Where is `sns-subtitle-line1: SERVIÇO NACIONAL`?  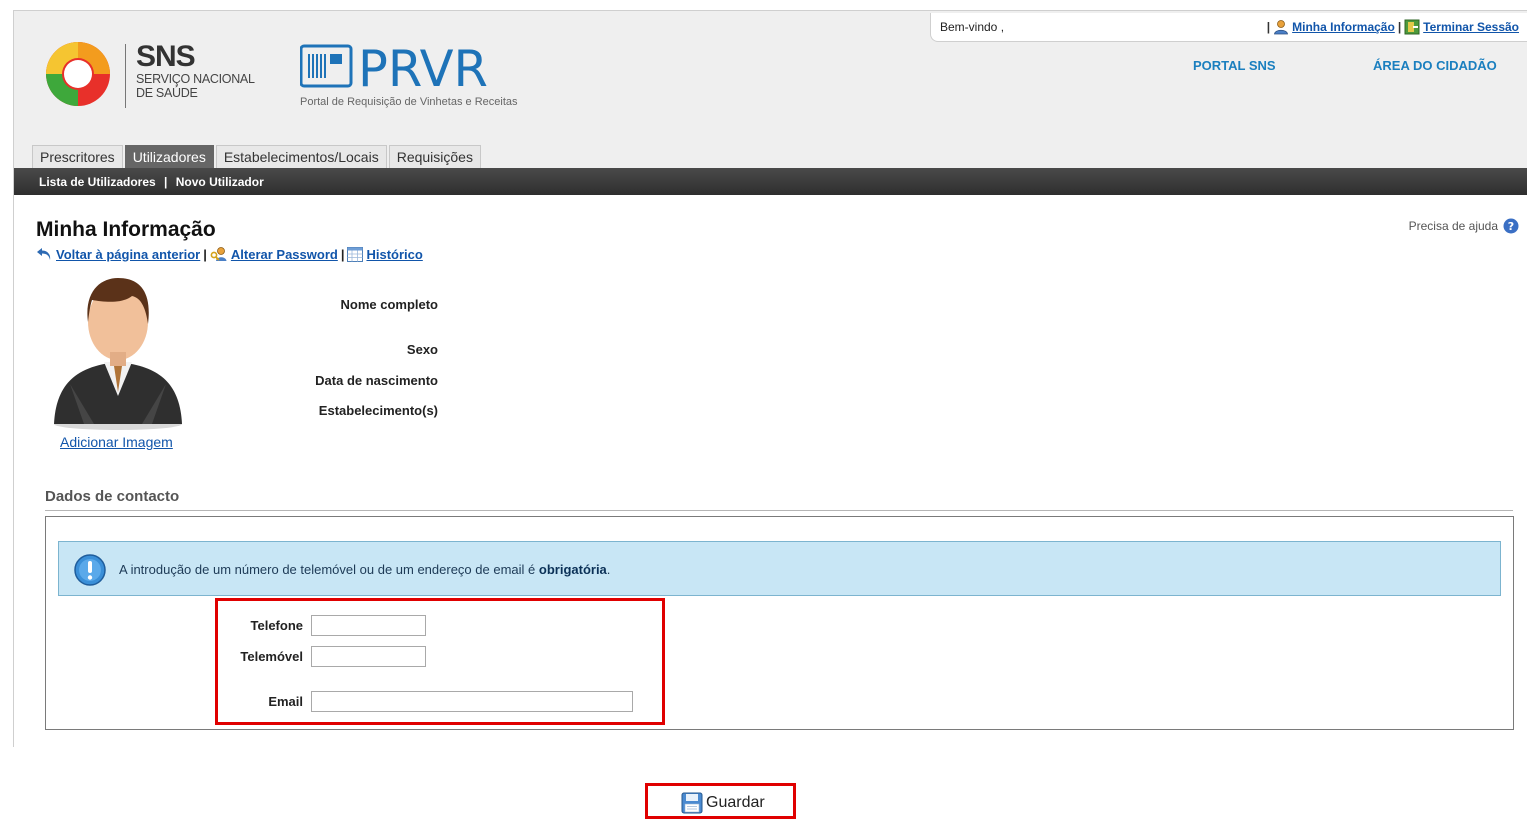 sns-subtitle-line1: SERVIÇO NACIONAL is located at coordinates (195, 79).